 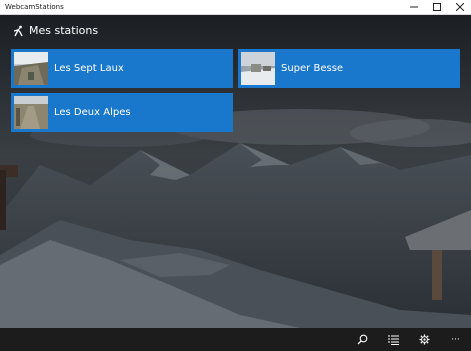 What do you see at coordinates (34, 7) in the screenshot?
I see `window-title: WebcamStations` at bounding box center [34, 7].